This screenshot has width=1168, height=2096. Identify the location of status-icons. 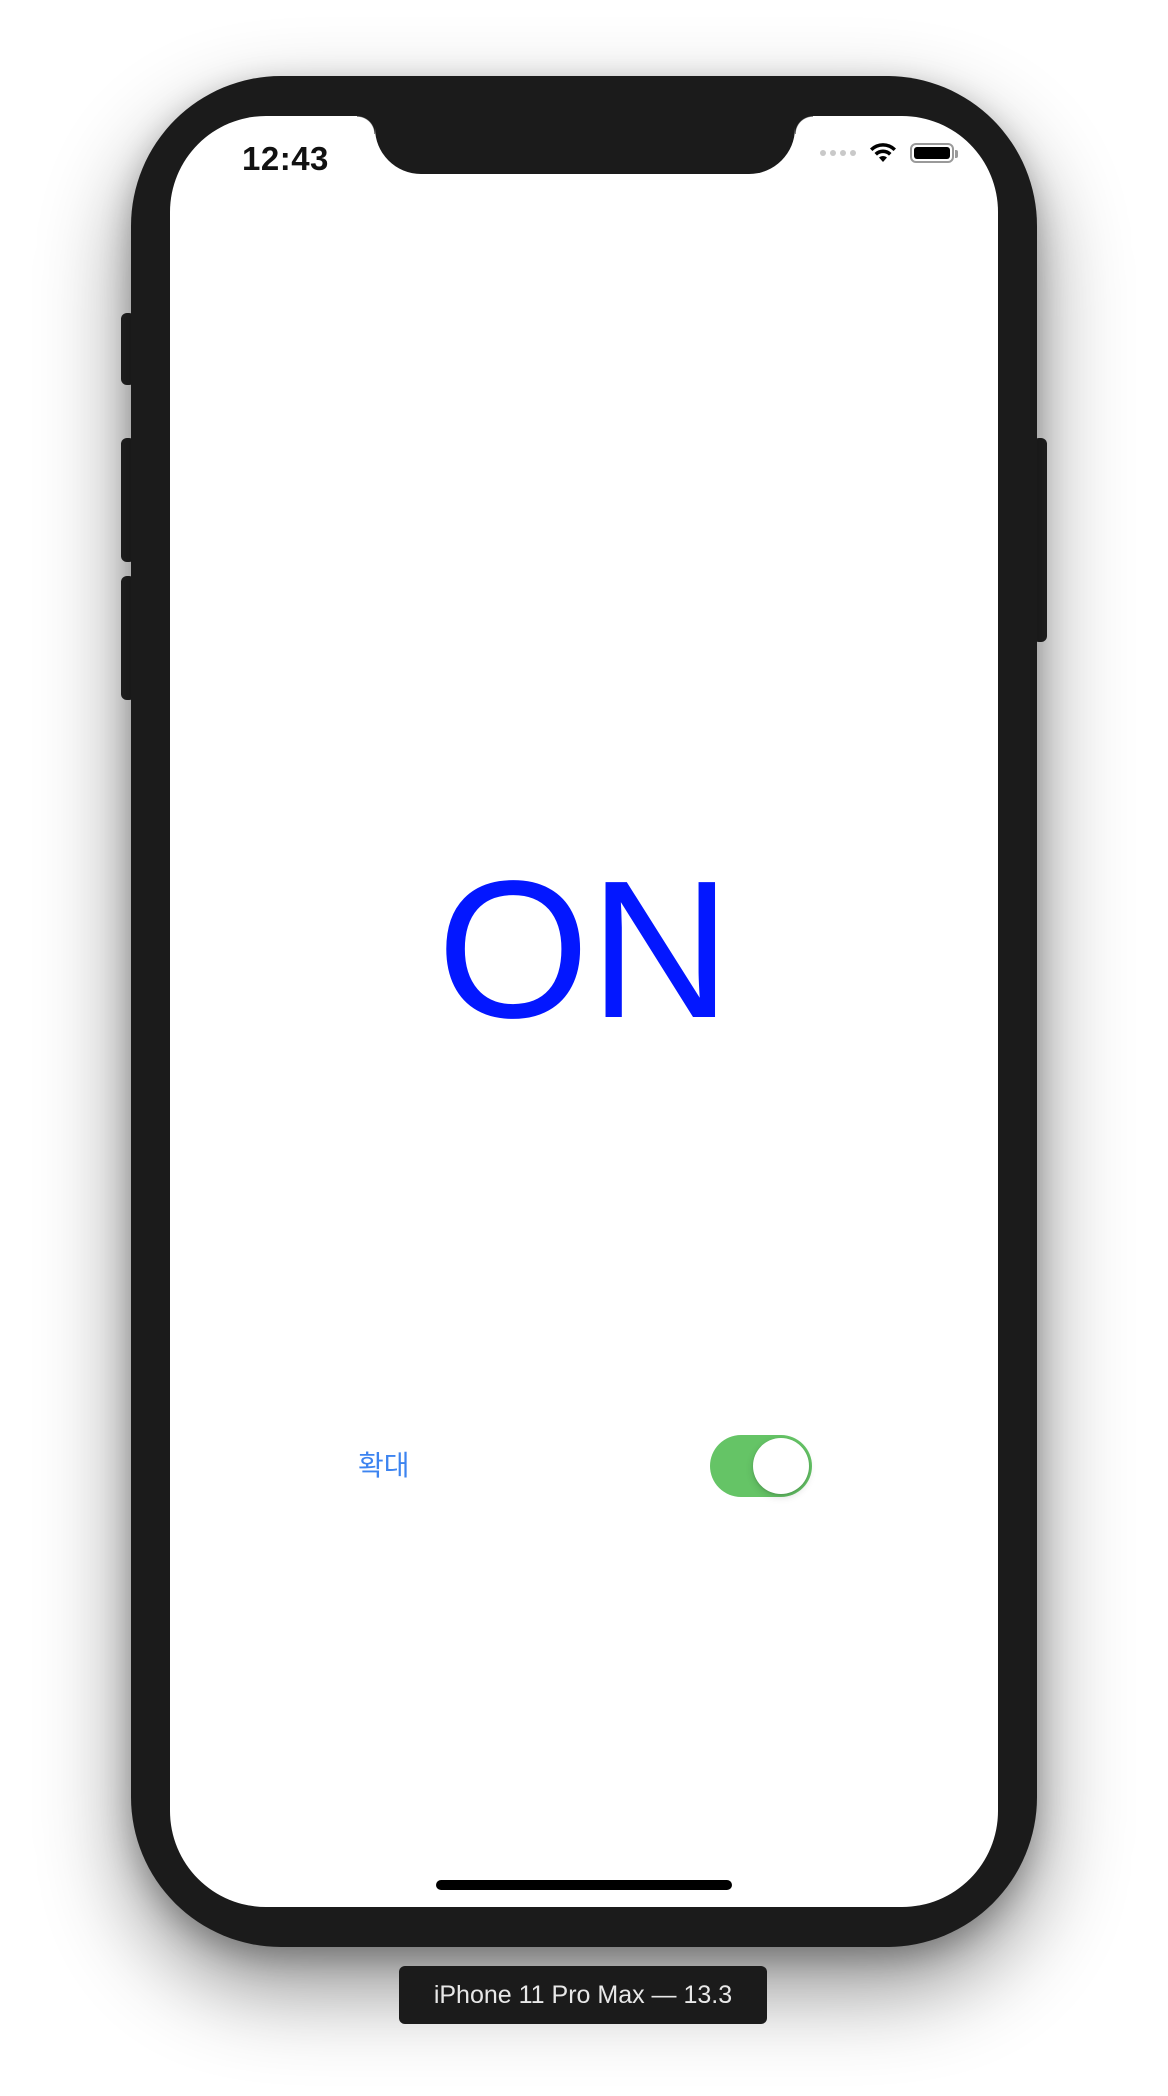
(889, 153).